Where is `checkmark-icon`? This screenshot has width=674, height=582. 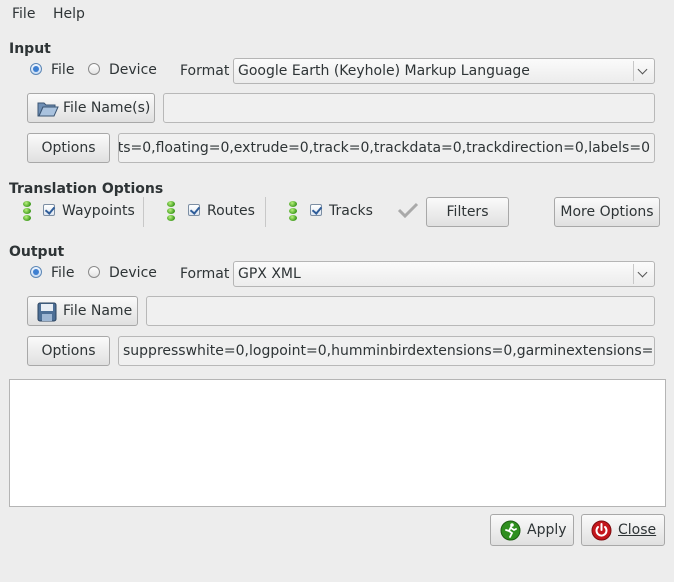
checkmark-icon is located at coordinates (408, 210).